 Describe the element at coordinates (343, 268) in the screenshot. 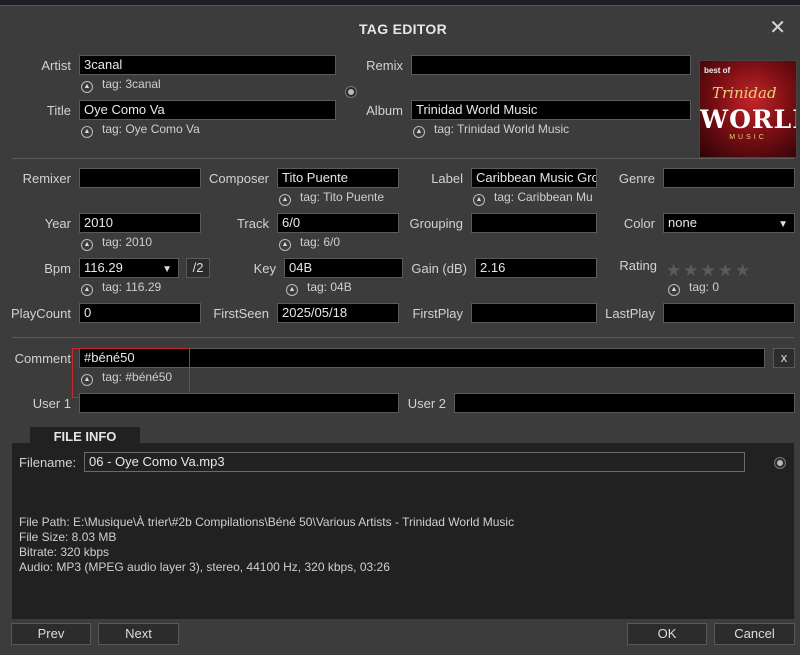

I see `key-input: 04B` at that location.